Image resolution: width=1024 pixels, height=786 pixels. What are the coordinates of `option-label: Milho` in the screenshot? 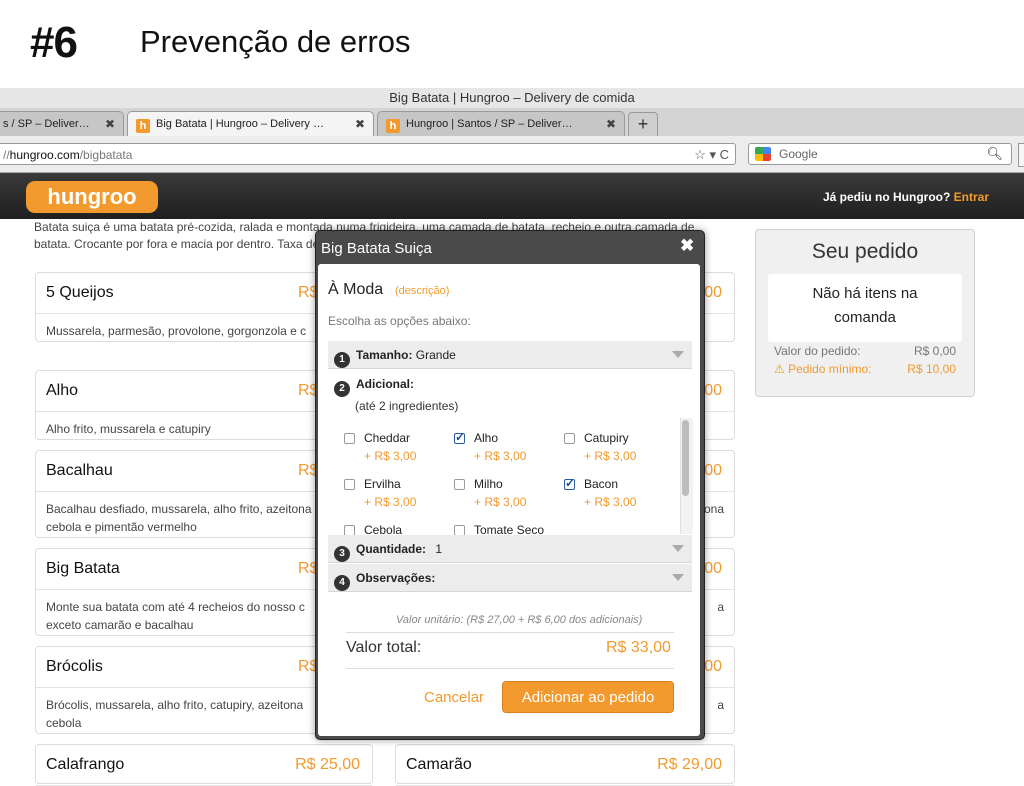 It's located at (488, 484).